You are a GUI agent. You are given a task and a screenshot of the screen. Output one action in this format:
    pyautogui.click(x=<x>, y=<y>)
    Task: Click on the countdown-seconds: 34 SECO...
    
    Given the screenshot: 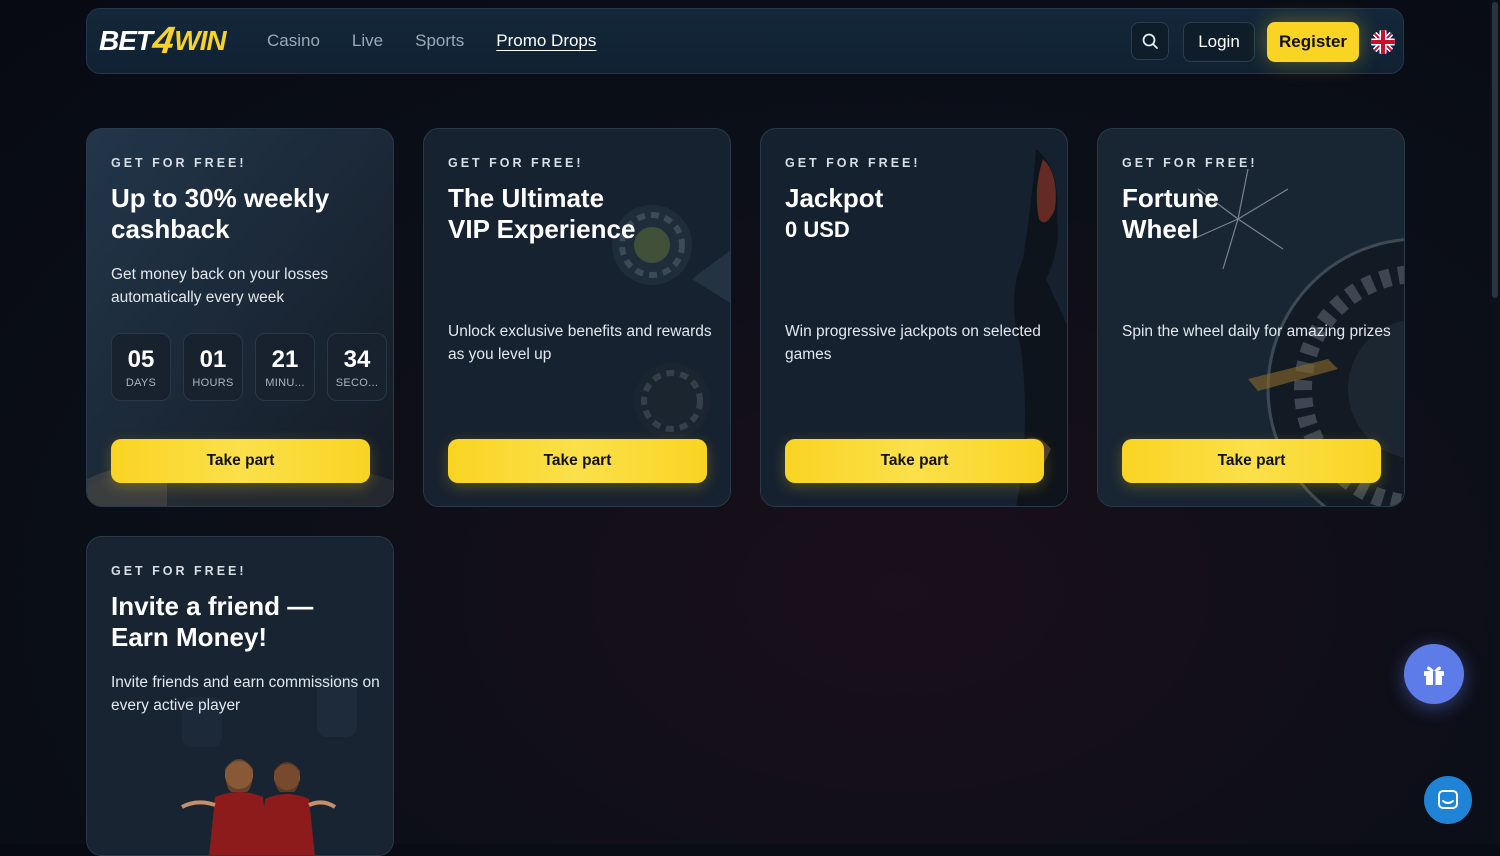 What is the action you would take?
    pyautogui.click(x=357, y=367)
    